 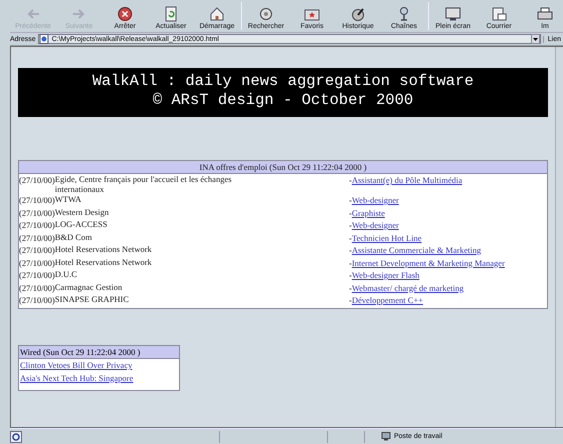 What do you see at coordinates (125, 14) in the screenshot?
I see `stop-icon` at bounding box center [125, 14].